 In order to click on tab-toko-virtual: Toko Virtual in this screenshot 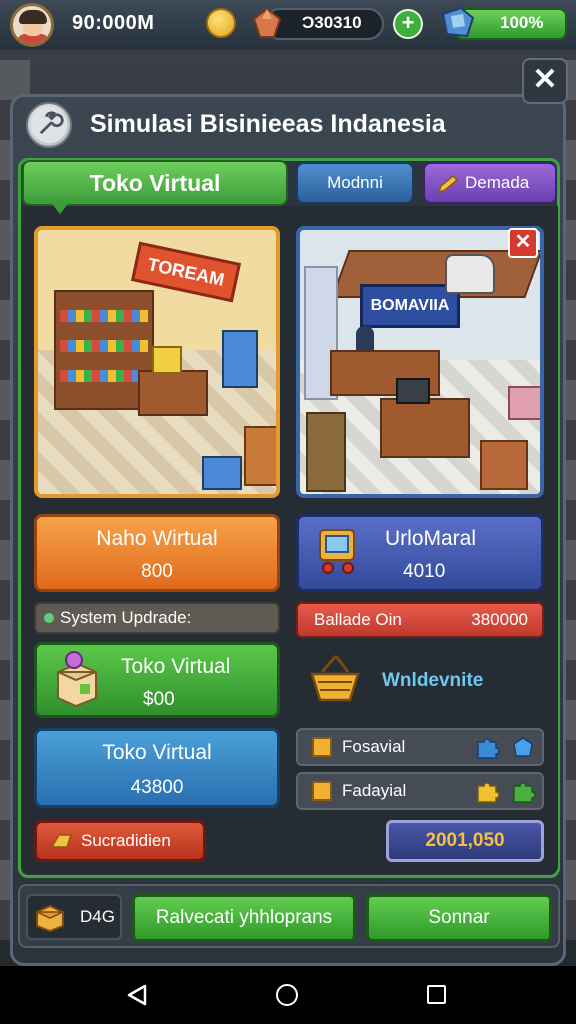, I will do `click(155, 187)`.